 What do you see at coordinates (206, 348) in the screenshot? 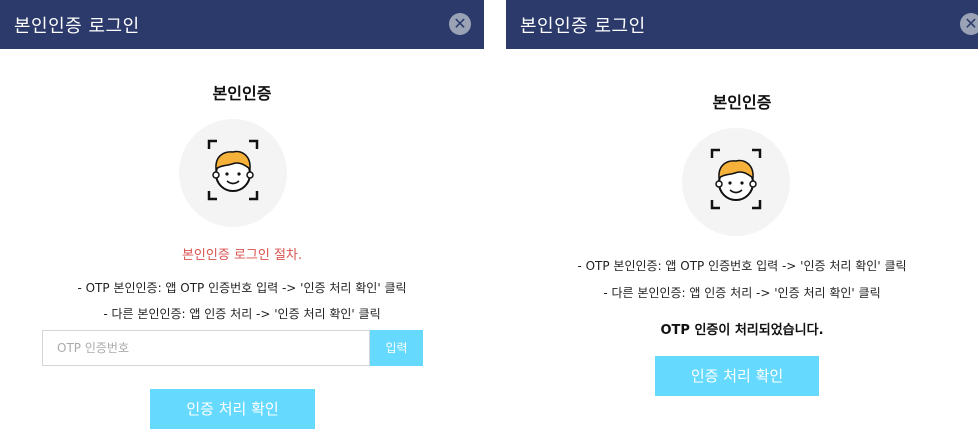
I see `otp-input` at bounding box center [206, 348].